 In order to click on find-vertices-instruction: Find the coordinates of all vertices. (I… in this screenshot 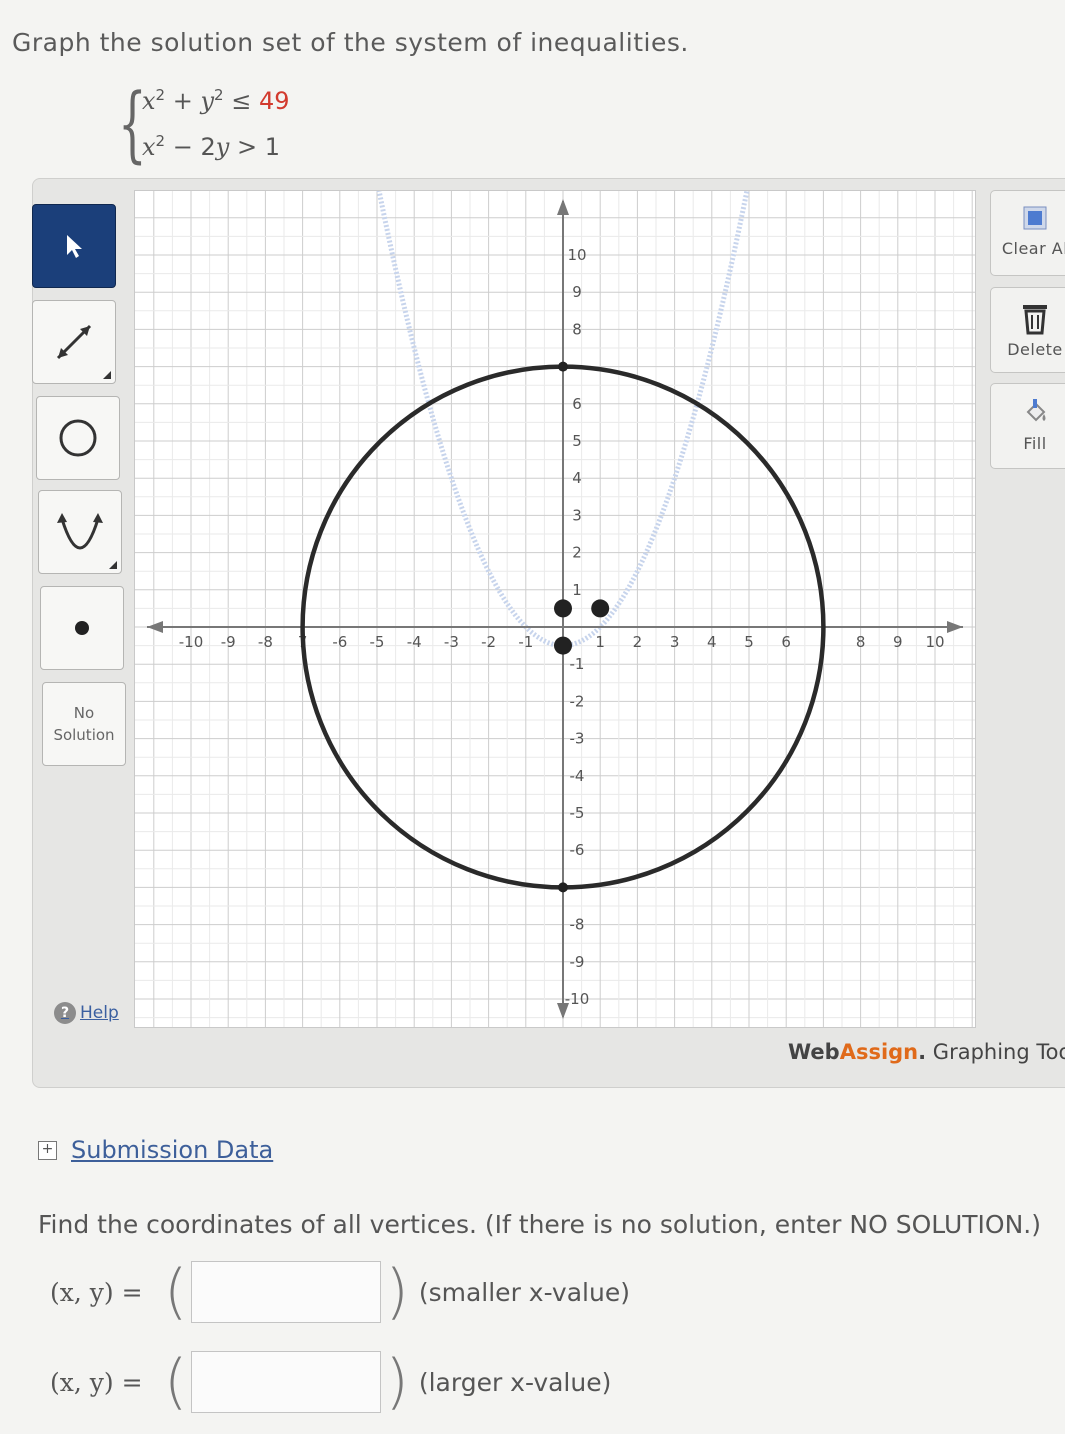, I will do `click(539, 1224)`.